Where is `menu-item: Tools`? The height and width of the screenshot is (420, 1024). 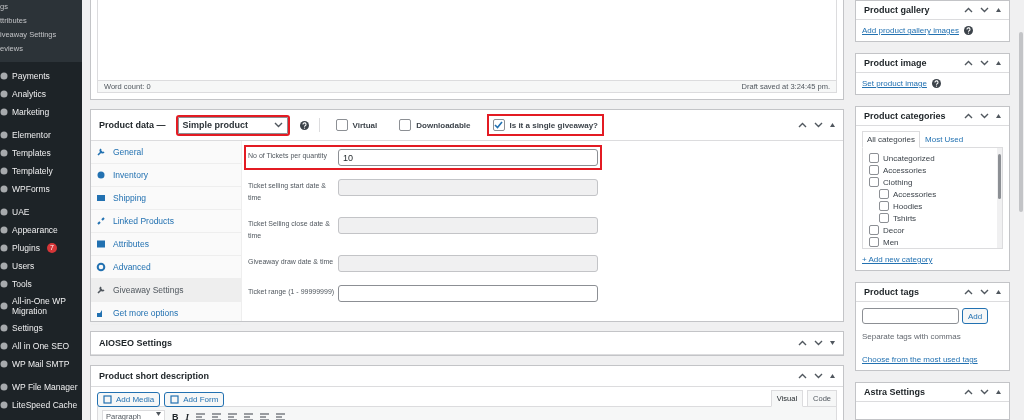
menu-item: Tools is located at coordinates (22, 284).